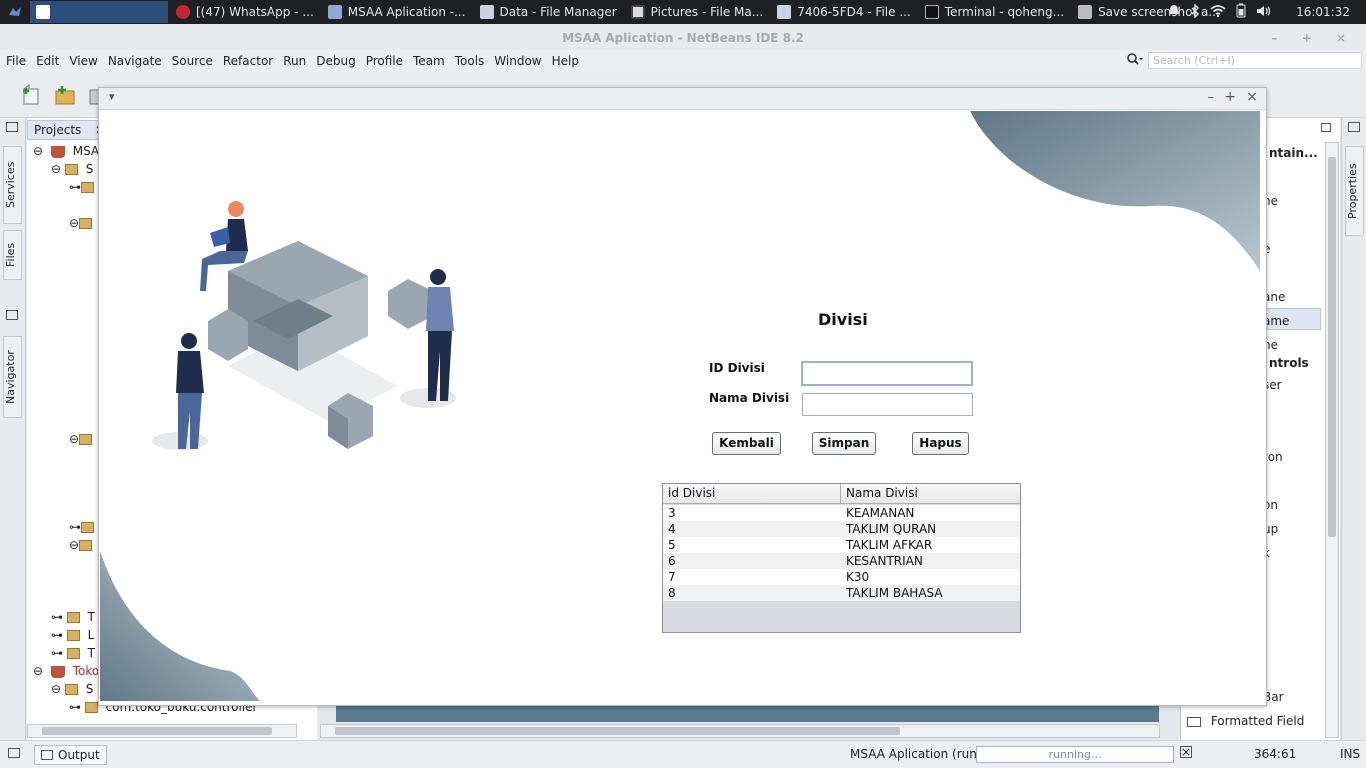 This screenshot has height=768, width=1366. What do you see at coordinates (841, 577) in the screenshot?
I see `table-row: 7 K30` at bounding box center [841, 577].